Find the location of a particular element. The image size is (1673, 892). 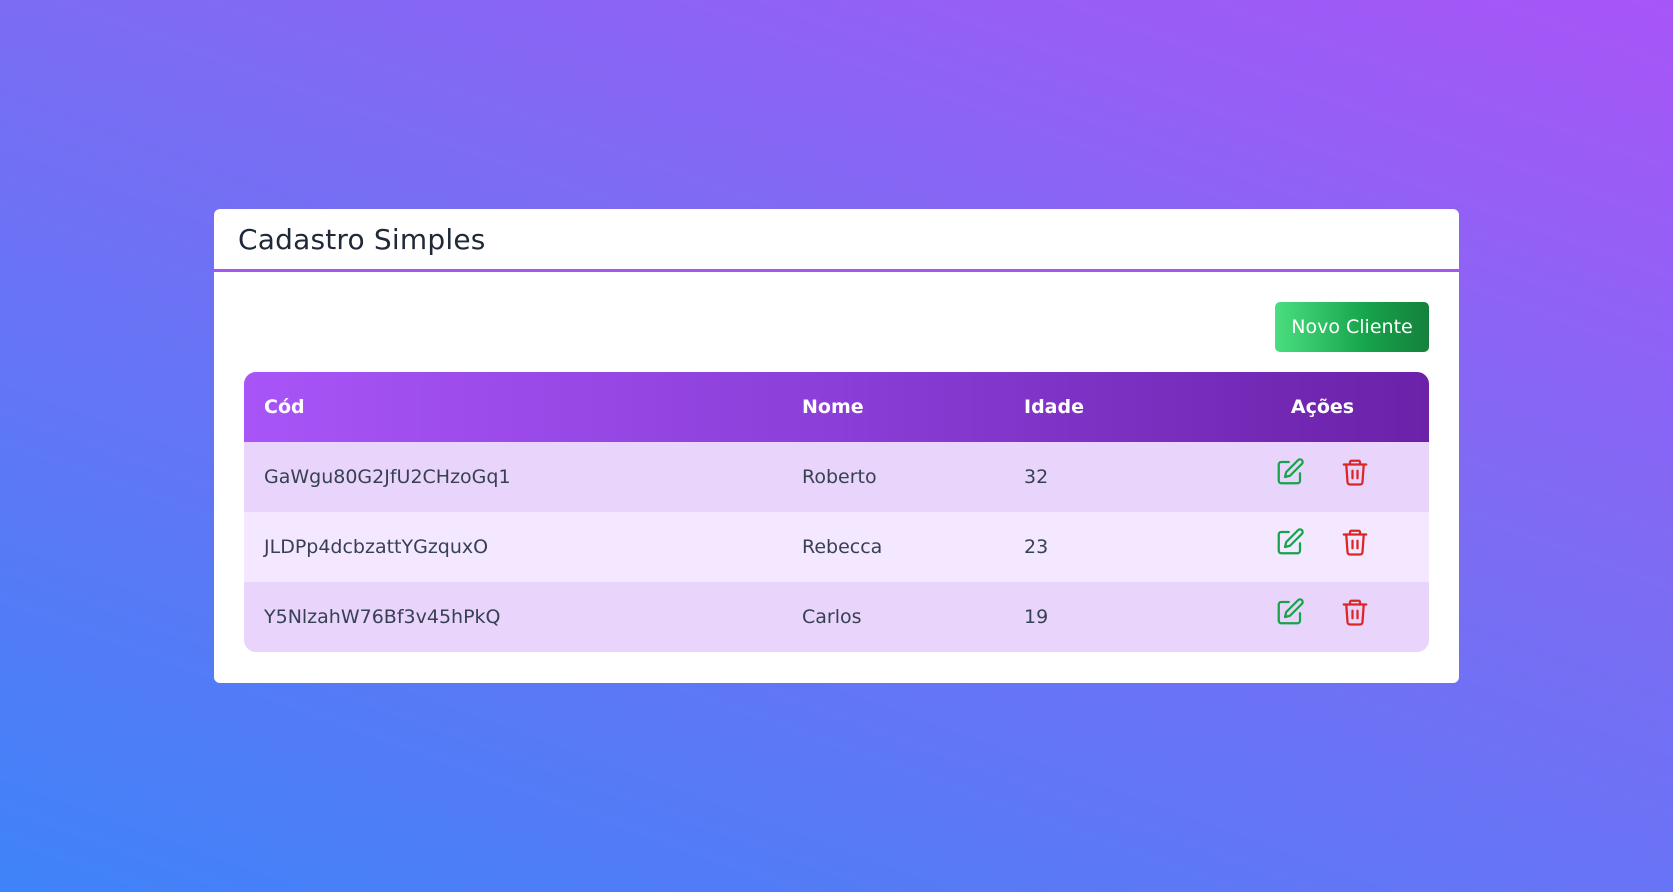

table-row: JLDPp4dcbzattYGzquxO Rebecca 23 is located at coordinates (836, 547).